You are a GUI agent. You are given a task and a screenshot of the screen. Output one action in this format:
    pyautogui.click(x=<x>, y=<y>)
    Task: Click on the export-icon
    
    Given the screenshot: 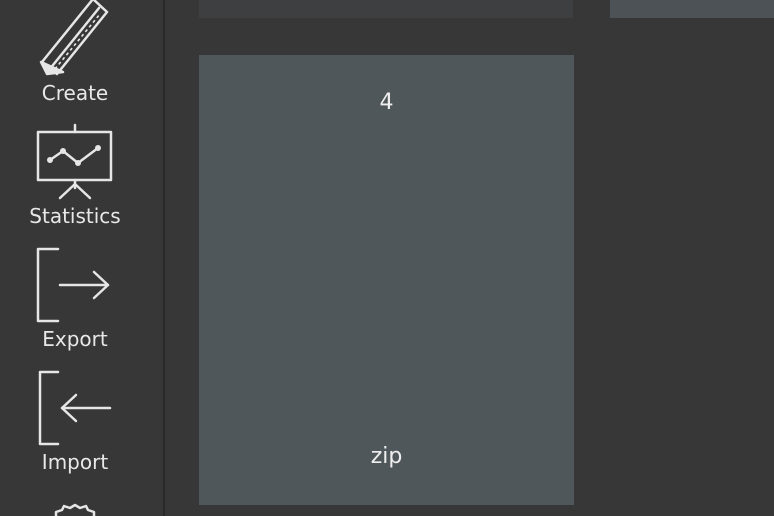 What is the action you would take?
    pyautogui.click(x=73, y=285)
    